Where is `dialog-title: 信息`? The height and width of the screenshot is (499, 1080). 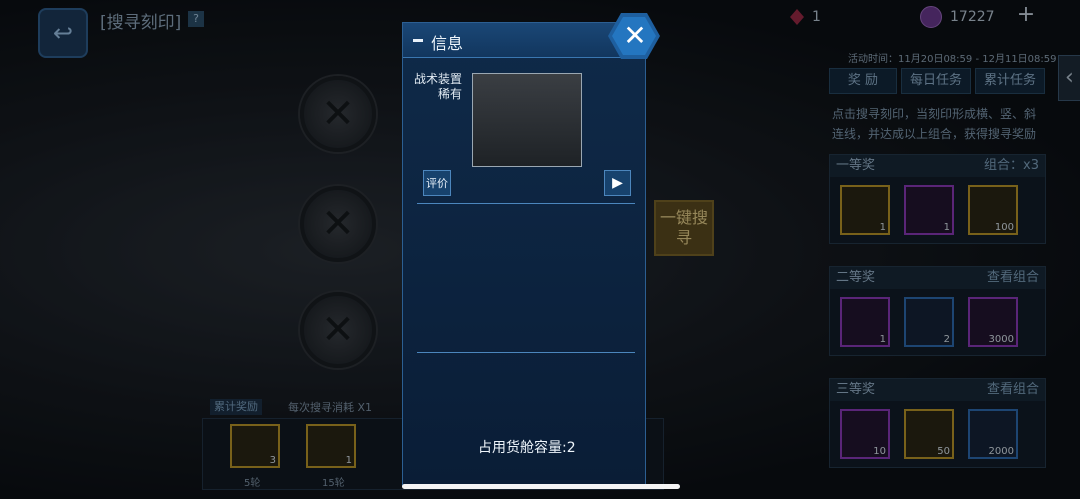 dialog-title: 信息 is located at coordinates (447, 43).